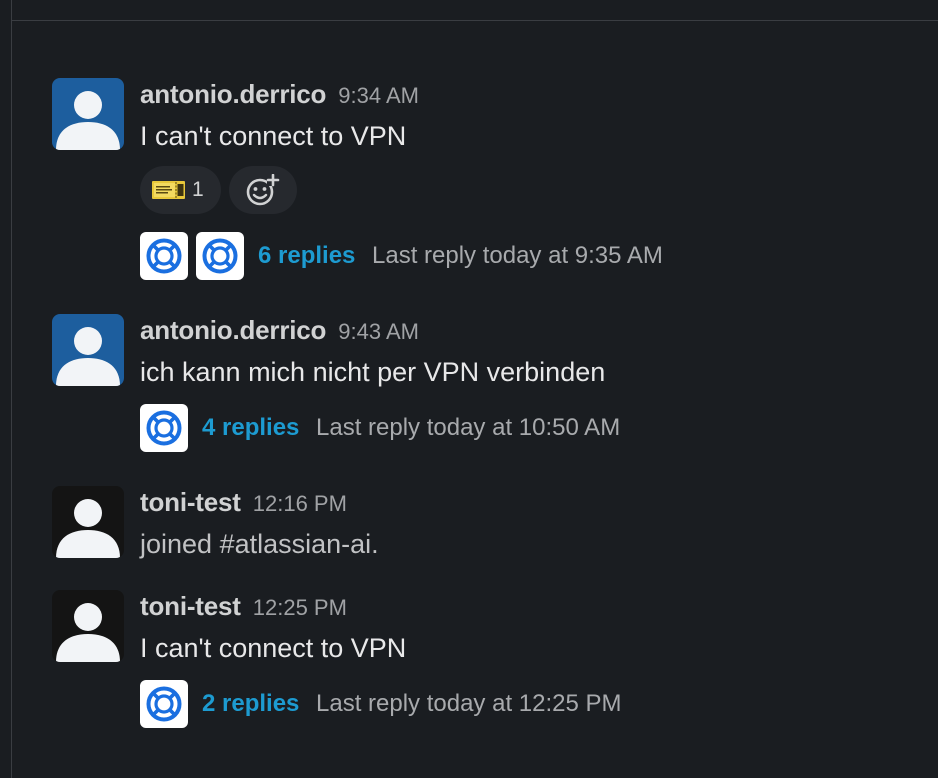 This screenshot has width=938, height=778. What do you see at coordinates (378, 95) in the screenshot?
I see `message-timestamp: 9:34 AM` at bounding box center [378, 95].